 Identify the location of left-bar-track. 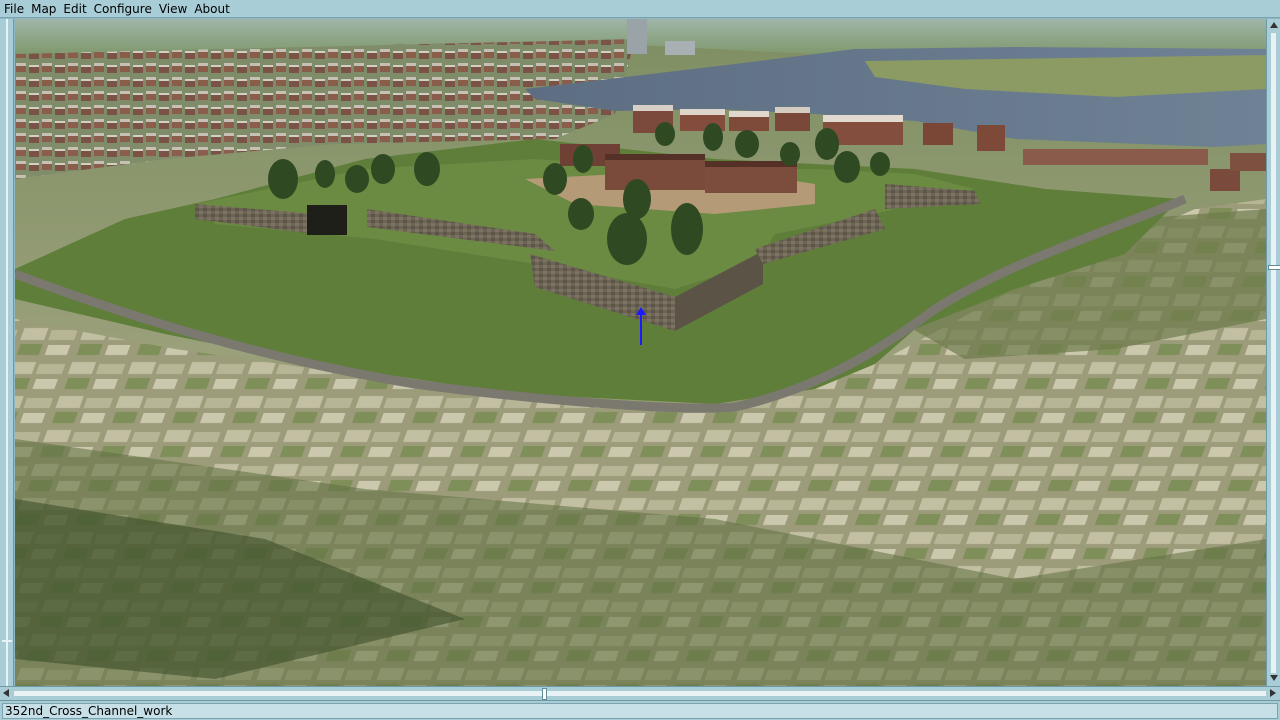
(7, 352).